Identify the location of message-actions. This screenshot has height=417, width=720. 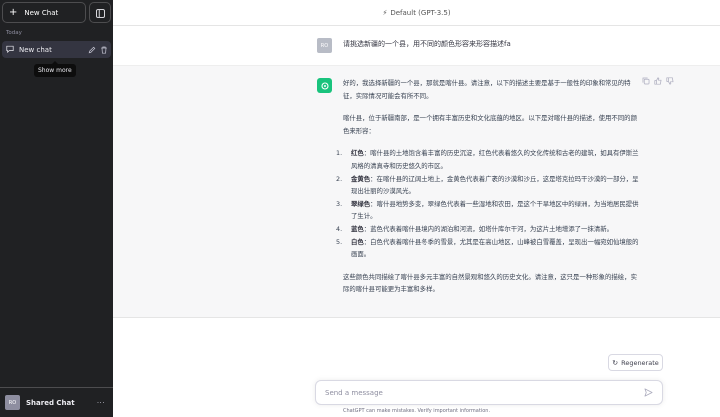
(658, 81).